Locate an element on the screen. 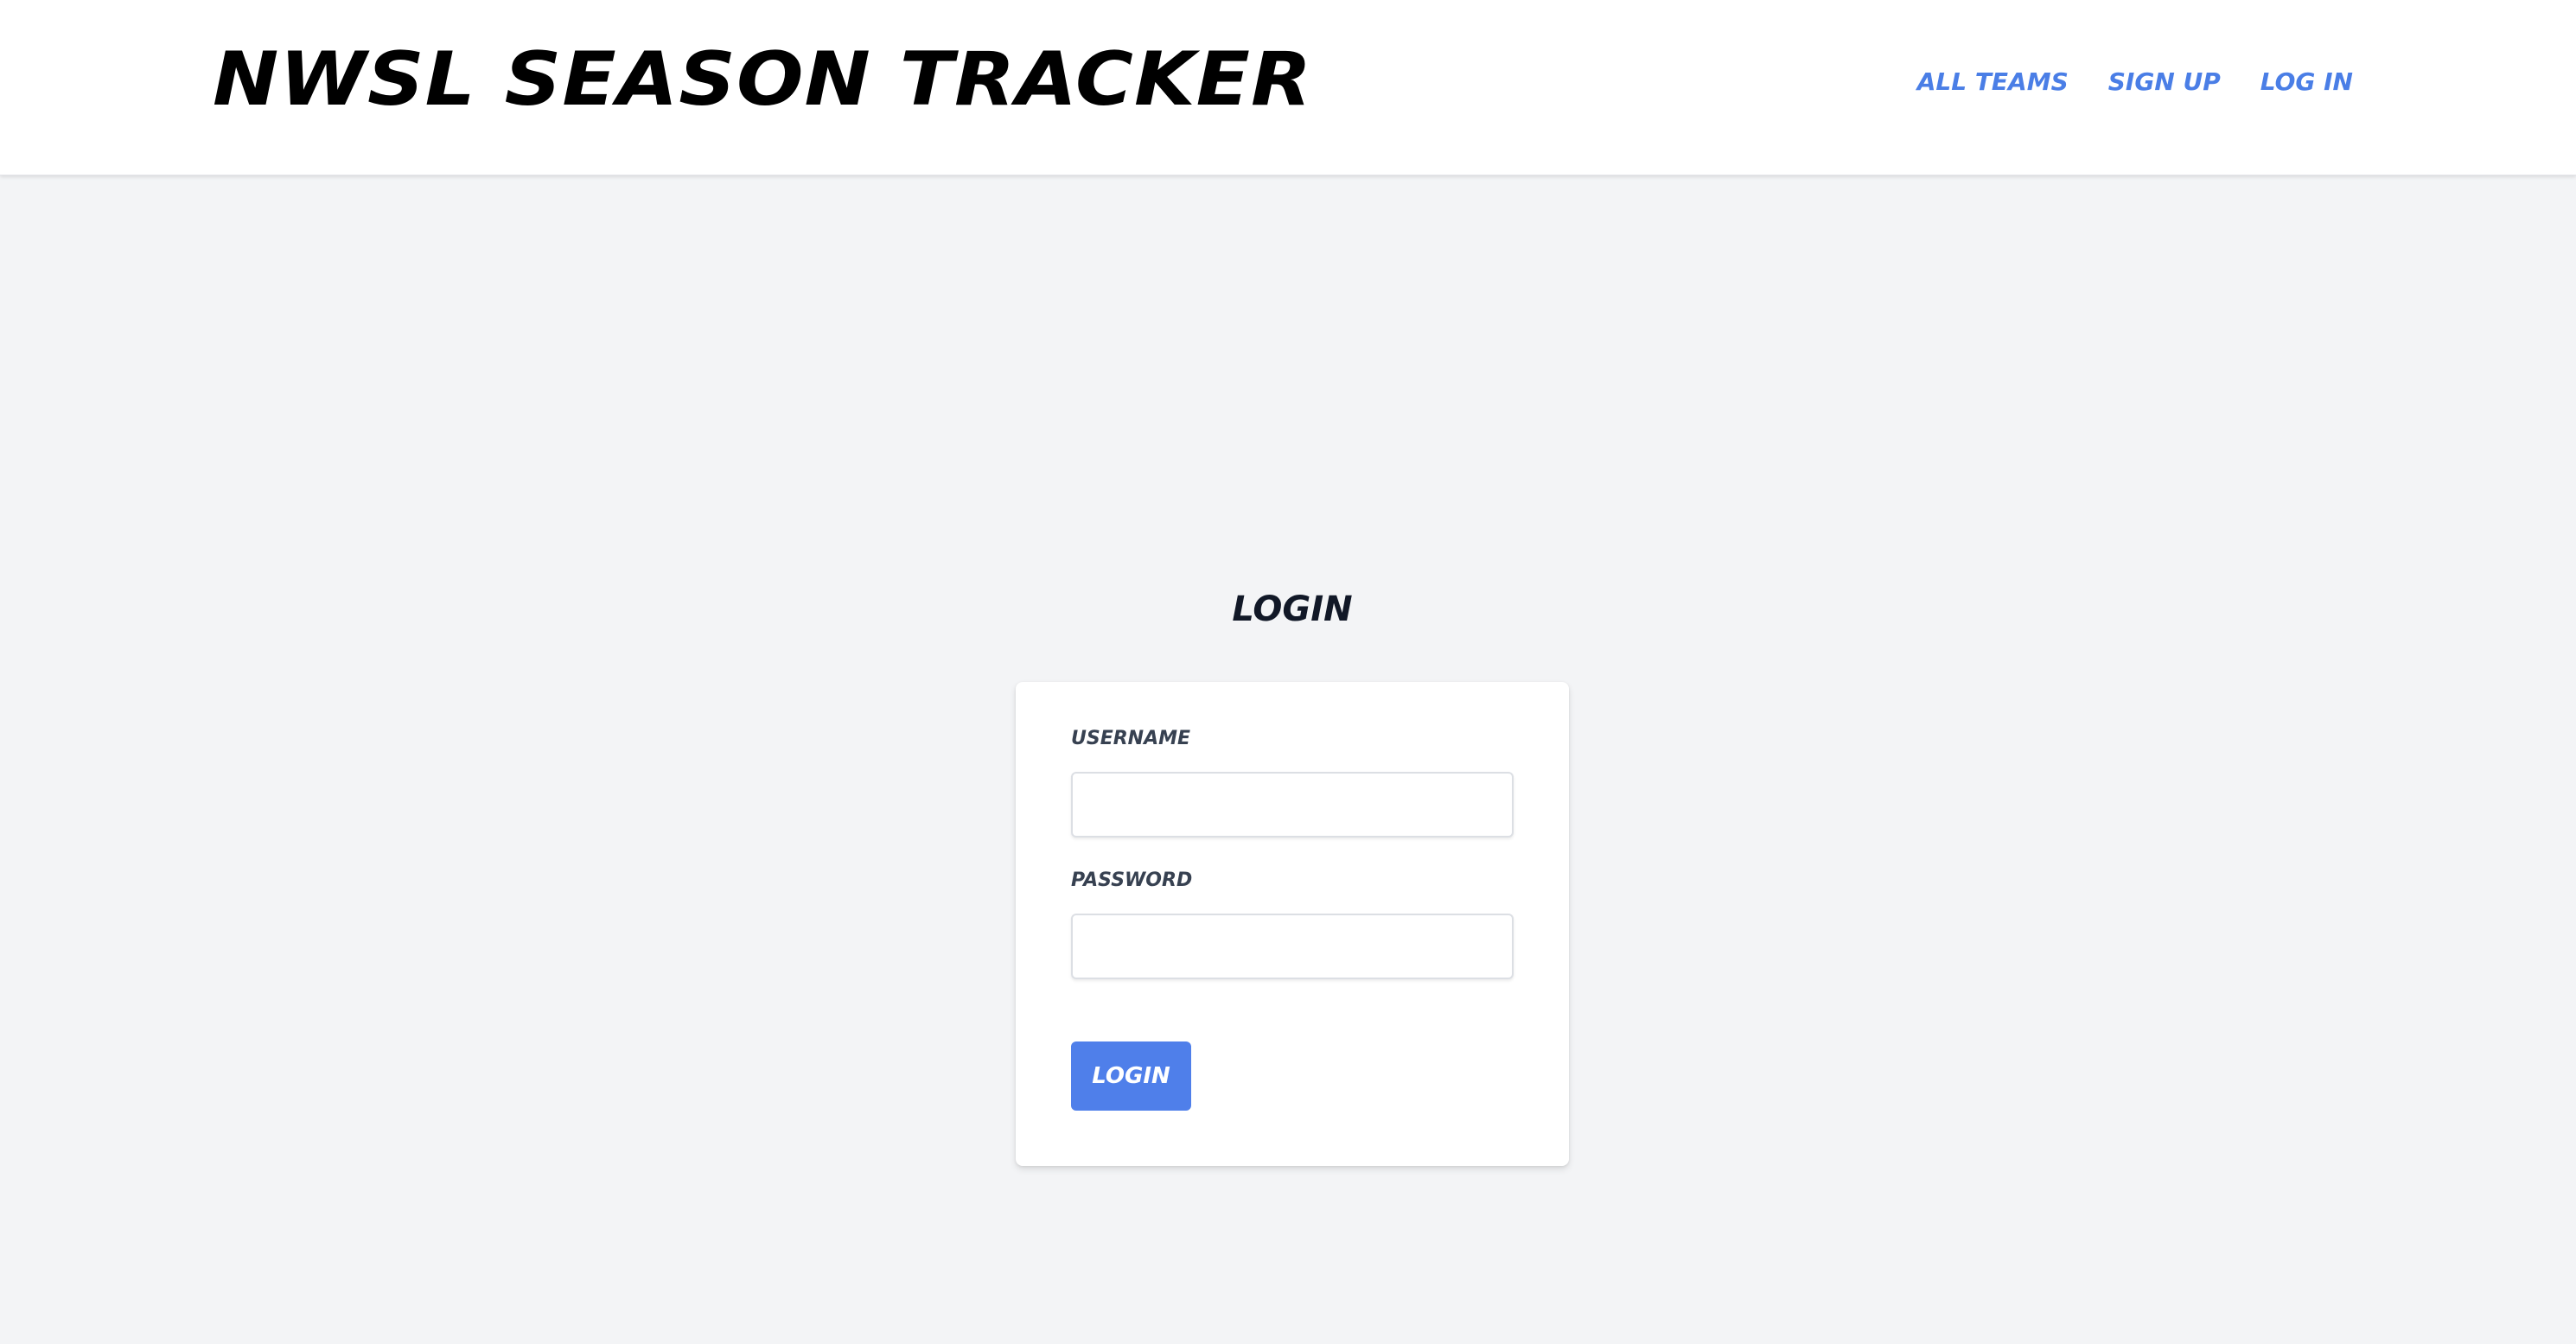  nav-link-all-teams: ALL TEAMS is located at coordinates (1993, 82).